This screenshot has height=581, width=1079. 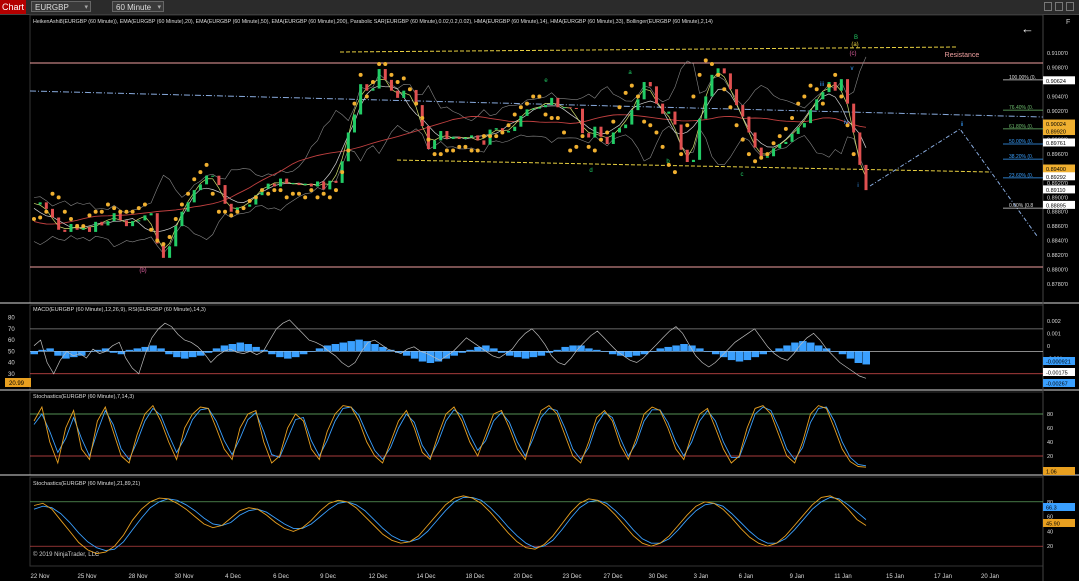 What do you see at coordinates (1048, 6) in the screenshot?
I see `minimize-button` at bounding box center [1048, 6].